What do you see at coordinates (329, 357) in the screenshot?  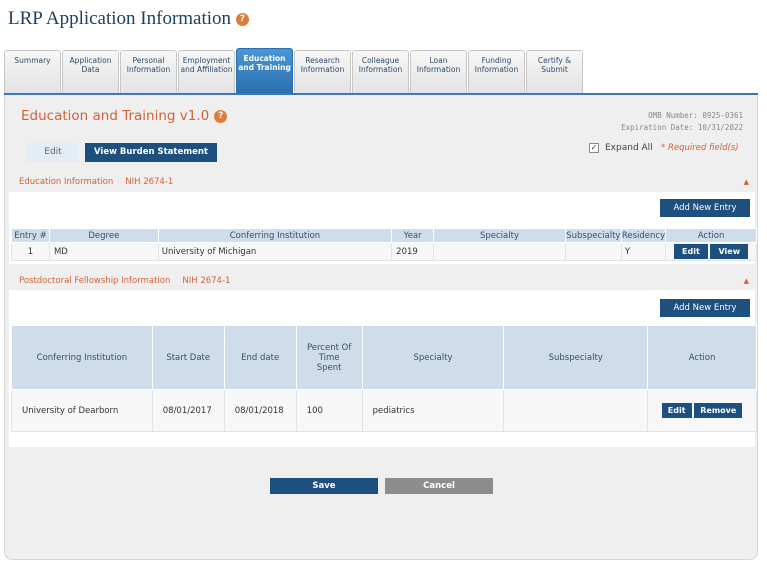 I see `col-percent-time: Percent Of Time Spent` at bounding box center [329, 357].